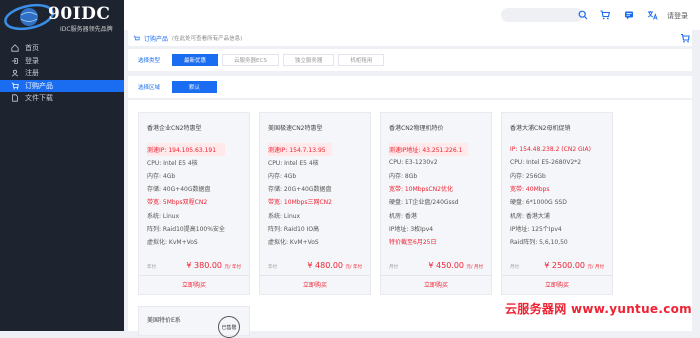 This screenshot has height=338, width=700. Describe the element at coordinates (530, 190) in the screenshot. I see `spec-item: 宽带: 40Mbps` at that location.